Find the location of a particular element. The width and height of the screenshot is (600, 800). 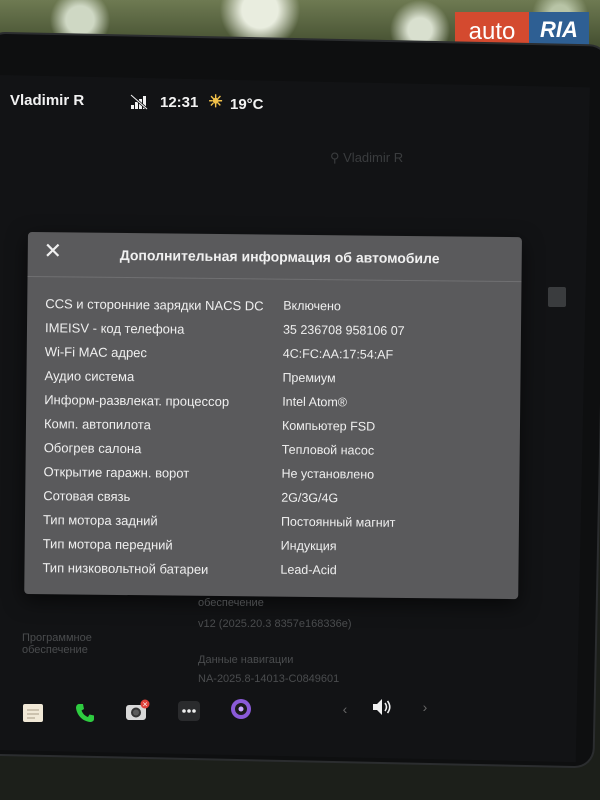

info-row: Тип низковольтной батареи Lead-Acid is located at coordinates (272, 574).